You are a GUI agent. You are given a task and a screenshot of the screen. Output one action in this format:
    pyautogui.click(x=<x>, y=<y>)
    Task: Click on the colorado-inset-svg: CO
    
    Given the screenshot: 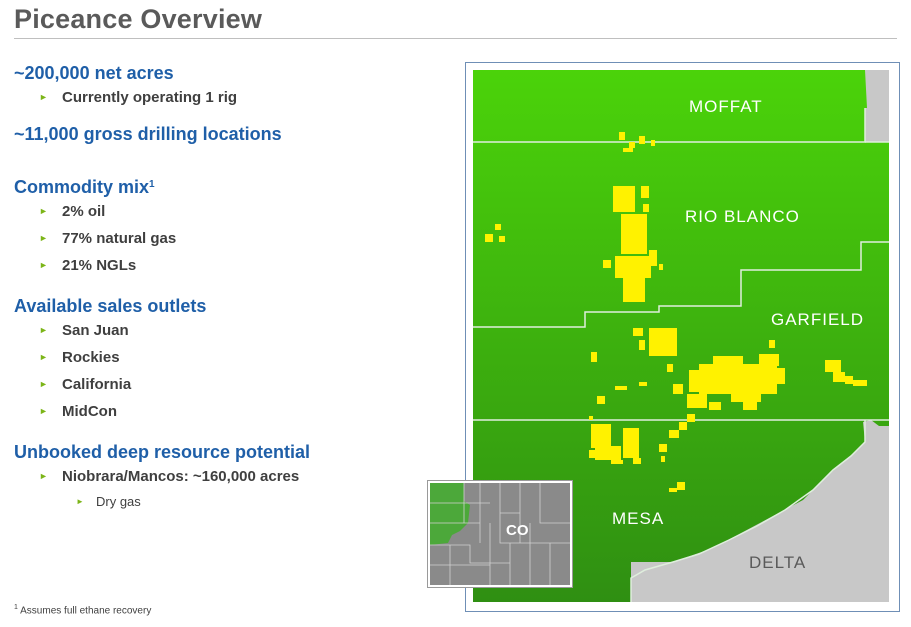 What is the action you would take?
    pyautogui.click(x=500, y=534)
    